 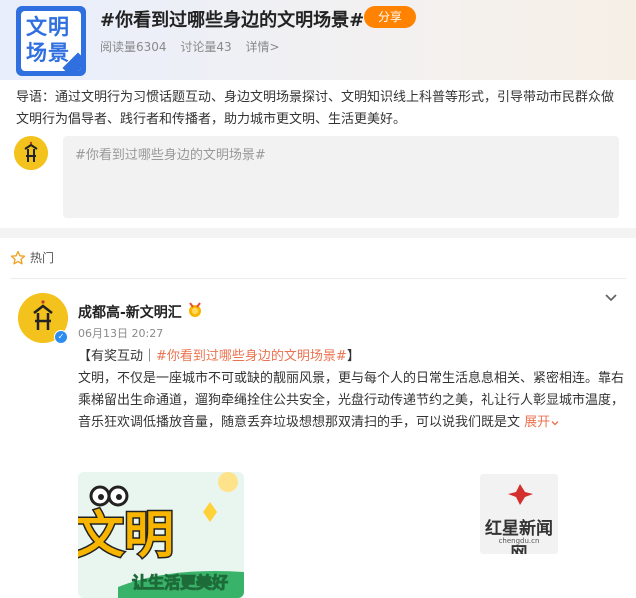 I want to click on topic-hashtag-link: #你看到过哪些身边的文明场景#, so click(x=251, y=356).